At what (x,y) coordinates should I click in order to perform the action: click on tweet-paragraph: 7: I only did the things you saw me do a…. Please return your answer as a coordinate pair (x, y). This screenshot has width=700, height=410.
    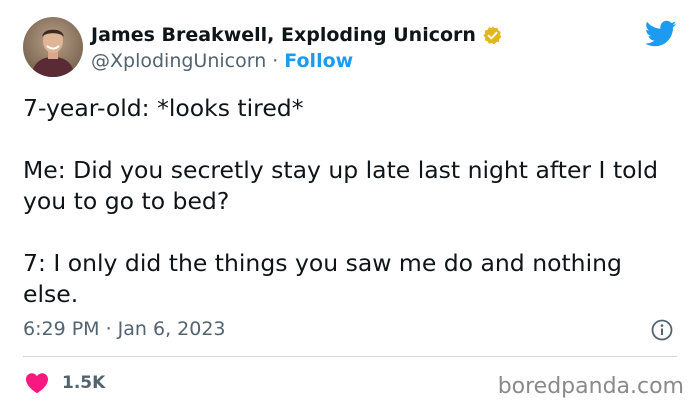
    Looking at the image, I should click on (322, 278).